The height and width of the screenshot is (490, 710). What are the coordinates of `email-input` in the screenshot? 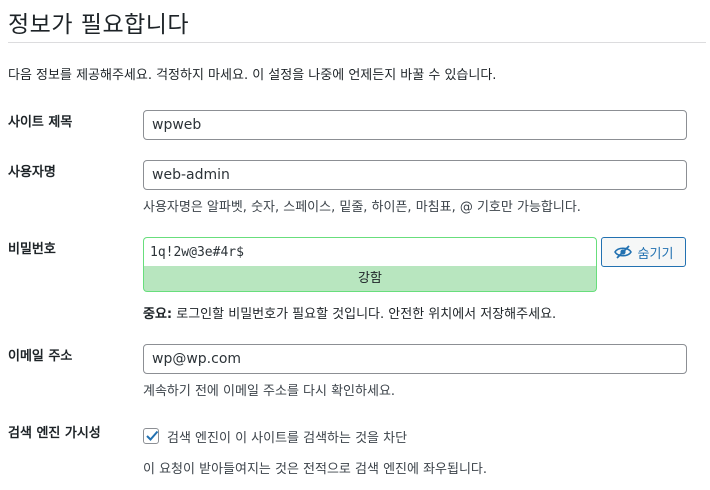 It's located at (415, 359).